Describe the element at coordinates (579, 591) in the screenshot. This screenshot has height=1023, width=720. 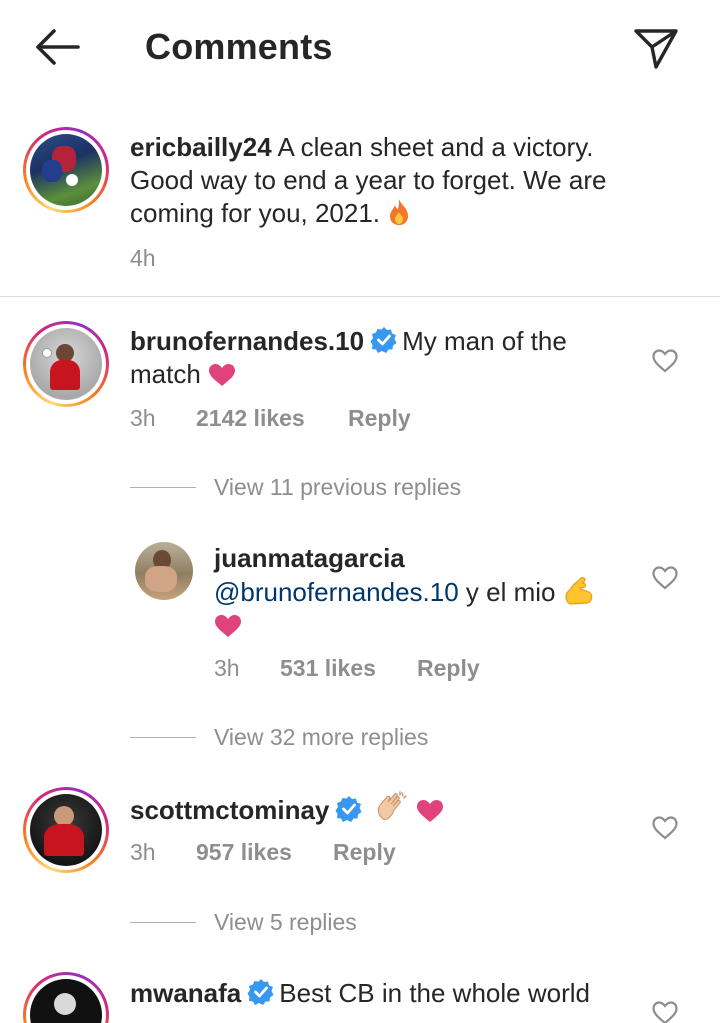
I see `flexed-biceps-icon` at that location.